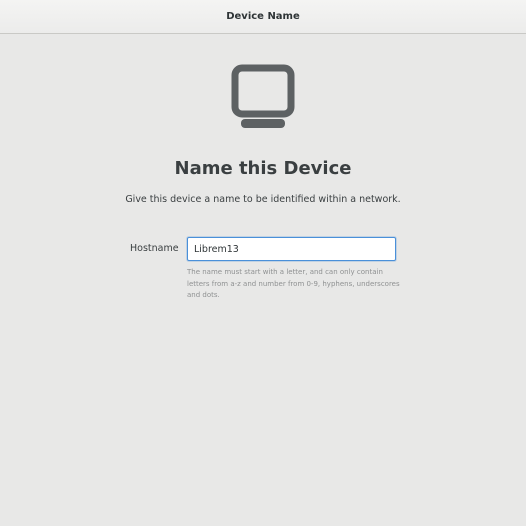  I want to click on window-title: Device Name, so click(263, 16).